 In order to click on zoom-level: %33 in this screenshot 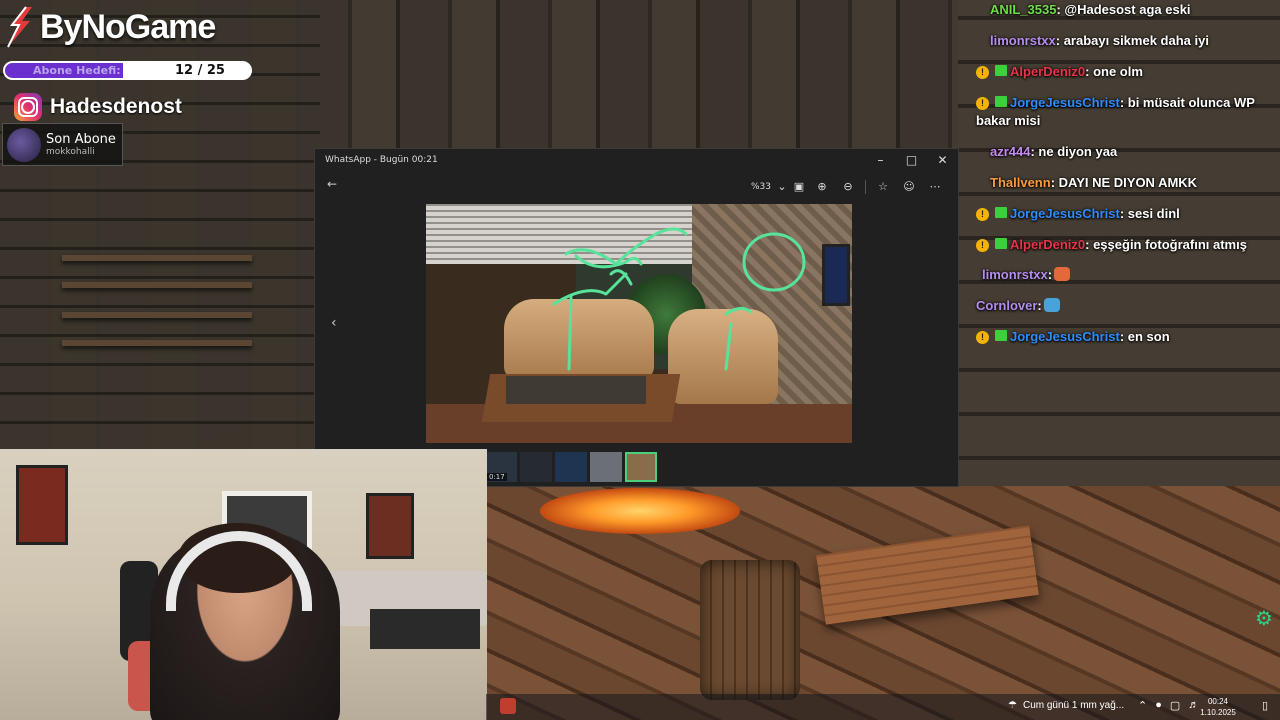, I will do `click(755, 187)`.